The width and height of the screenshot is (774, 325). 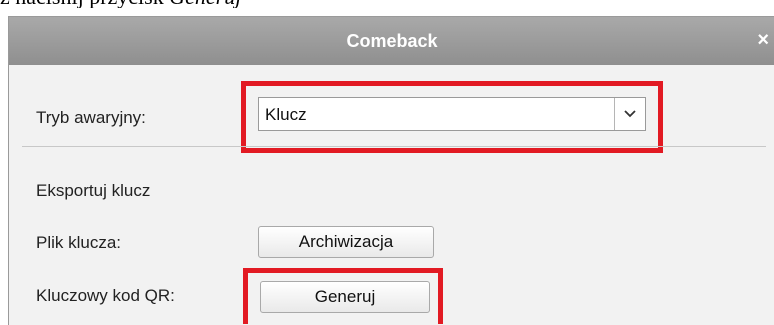 What do you see at coordinates (387, 4) in the screenshot?
I see `instruction-caption: ż naciśnij przycisk Generuj` at bounding box center [387, 4].